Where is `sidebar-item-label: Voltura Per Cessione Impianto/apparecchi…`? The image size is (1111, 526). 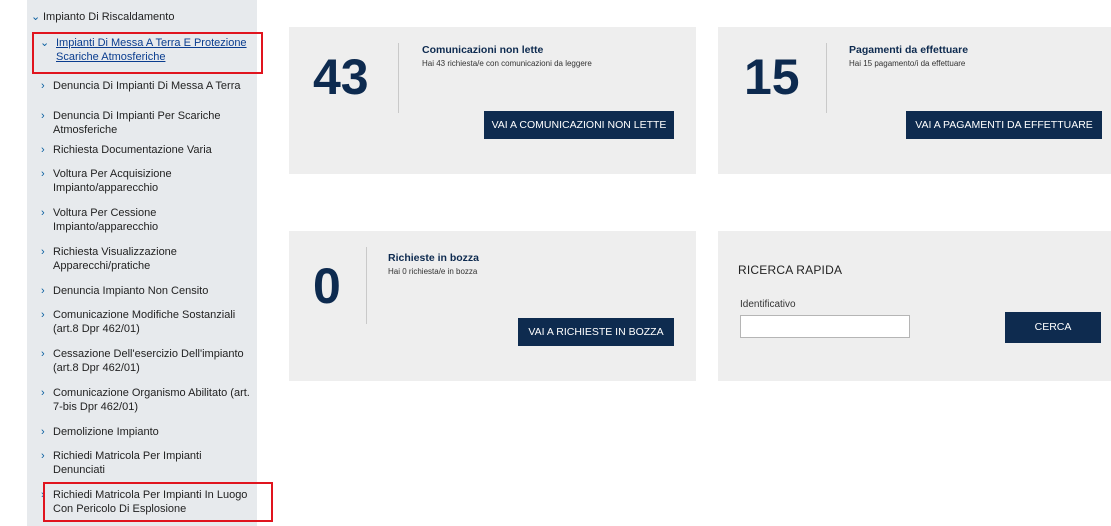
sidebar-item-label: Voltura Per Cessione Impianto/apparecchi… is located at coordinates (106, 220).